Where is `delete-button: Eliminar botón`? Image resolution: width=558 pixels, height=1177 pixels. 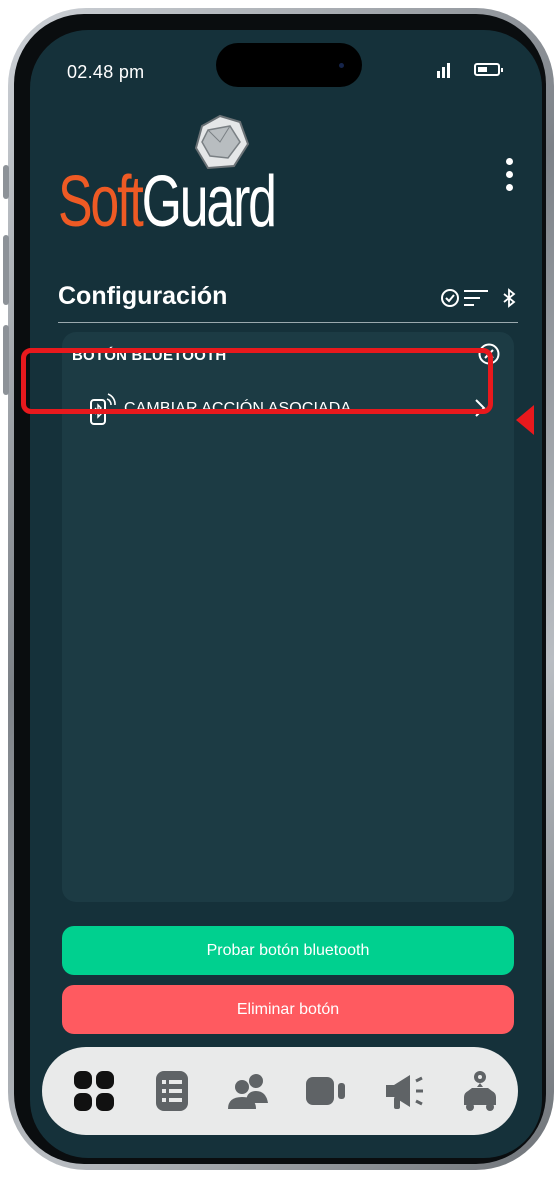
delete-button: Eliminar botón is located at coordinates (288, 1009).